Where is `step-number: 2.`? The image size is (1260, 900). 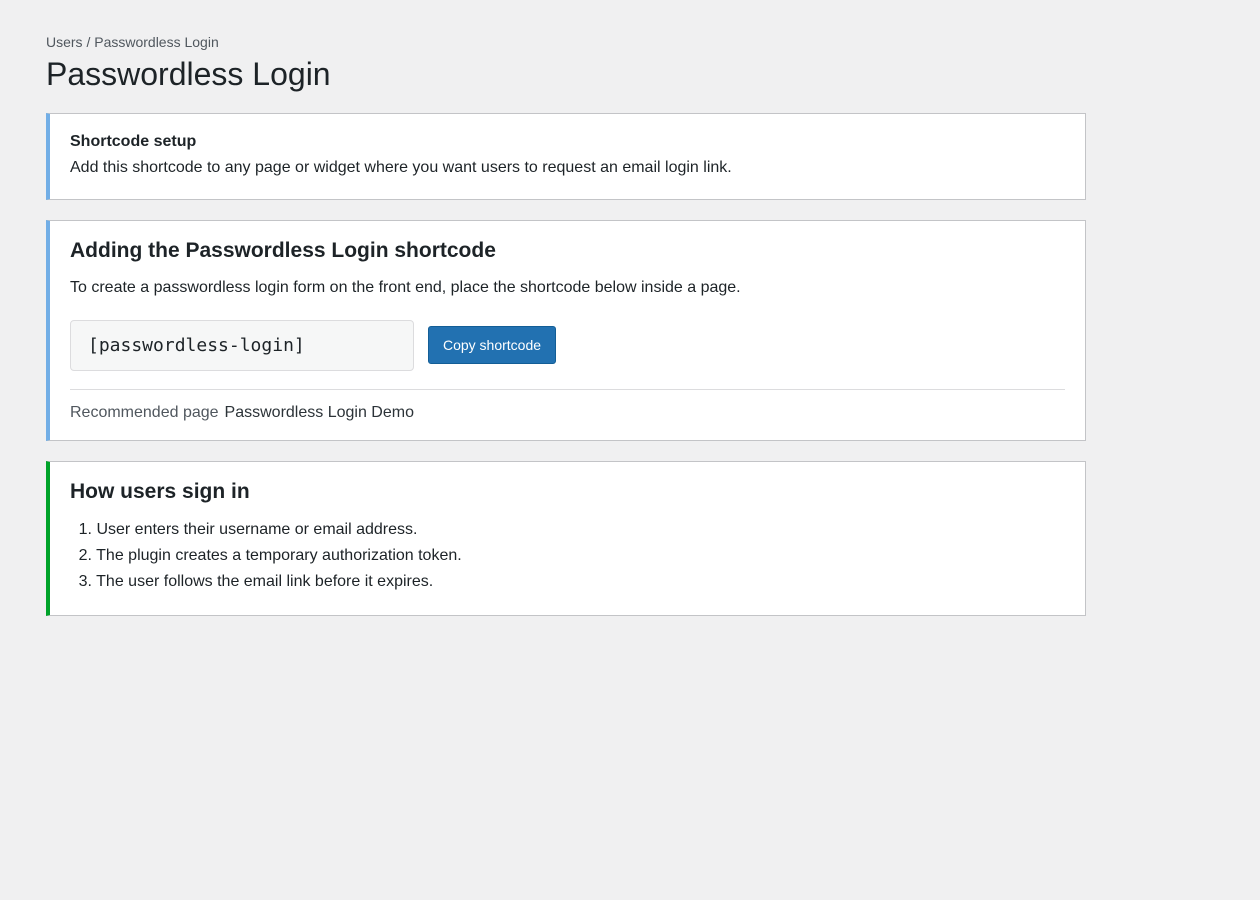 step-number: 2. is located at coordinates (85, 555).